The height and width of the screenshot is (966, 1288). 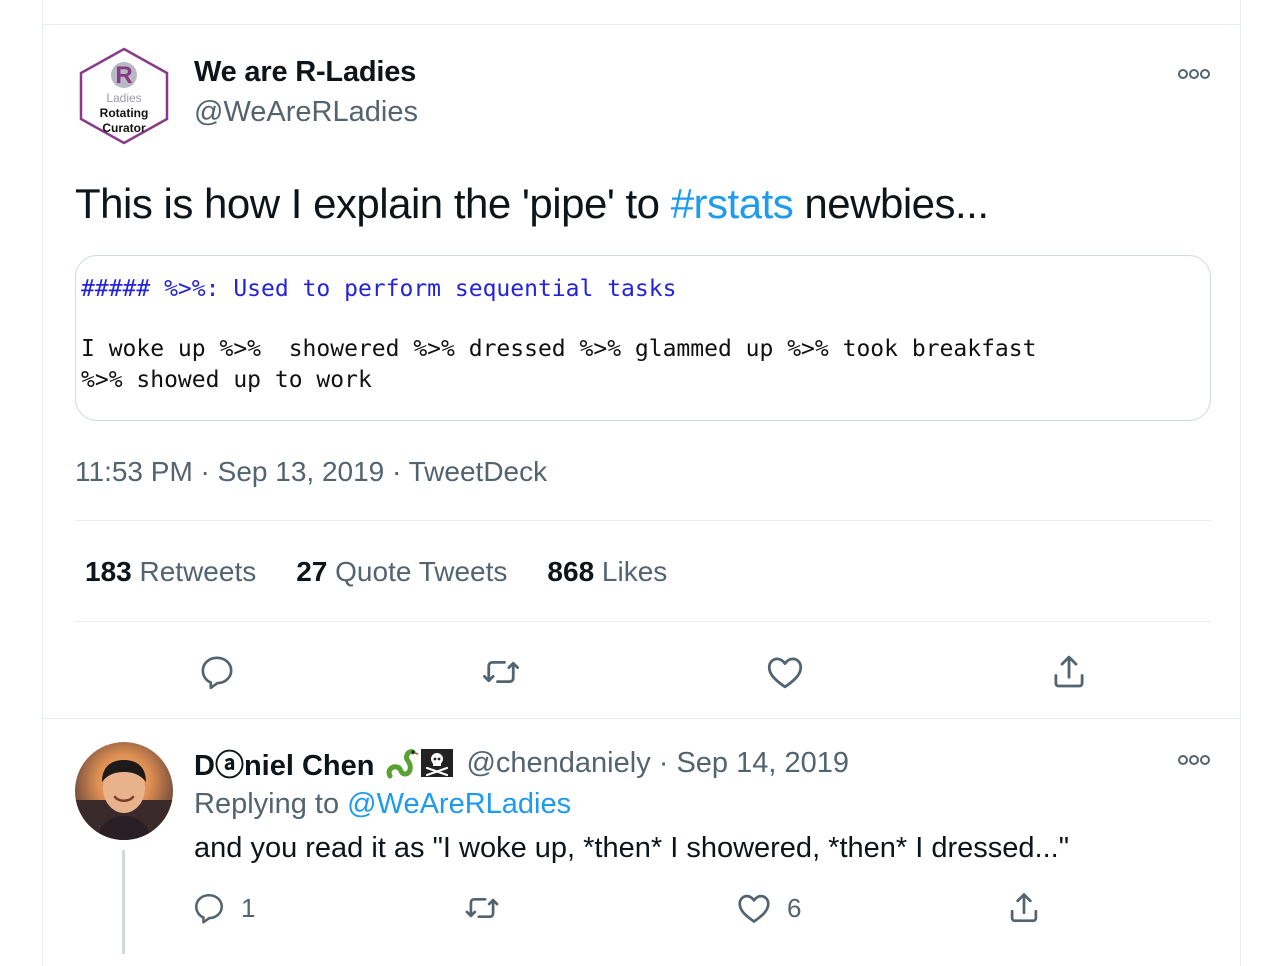 What do you see at coordinates (373, 203) in the screenshot?
I see `tweet-text-before: This is how I explain the 'pipe' to` at bounding box center [373, 203].